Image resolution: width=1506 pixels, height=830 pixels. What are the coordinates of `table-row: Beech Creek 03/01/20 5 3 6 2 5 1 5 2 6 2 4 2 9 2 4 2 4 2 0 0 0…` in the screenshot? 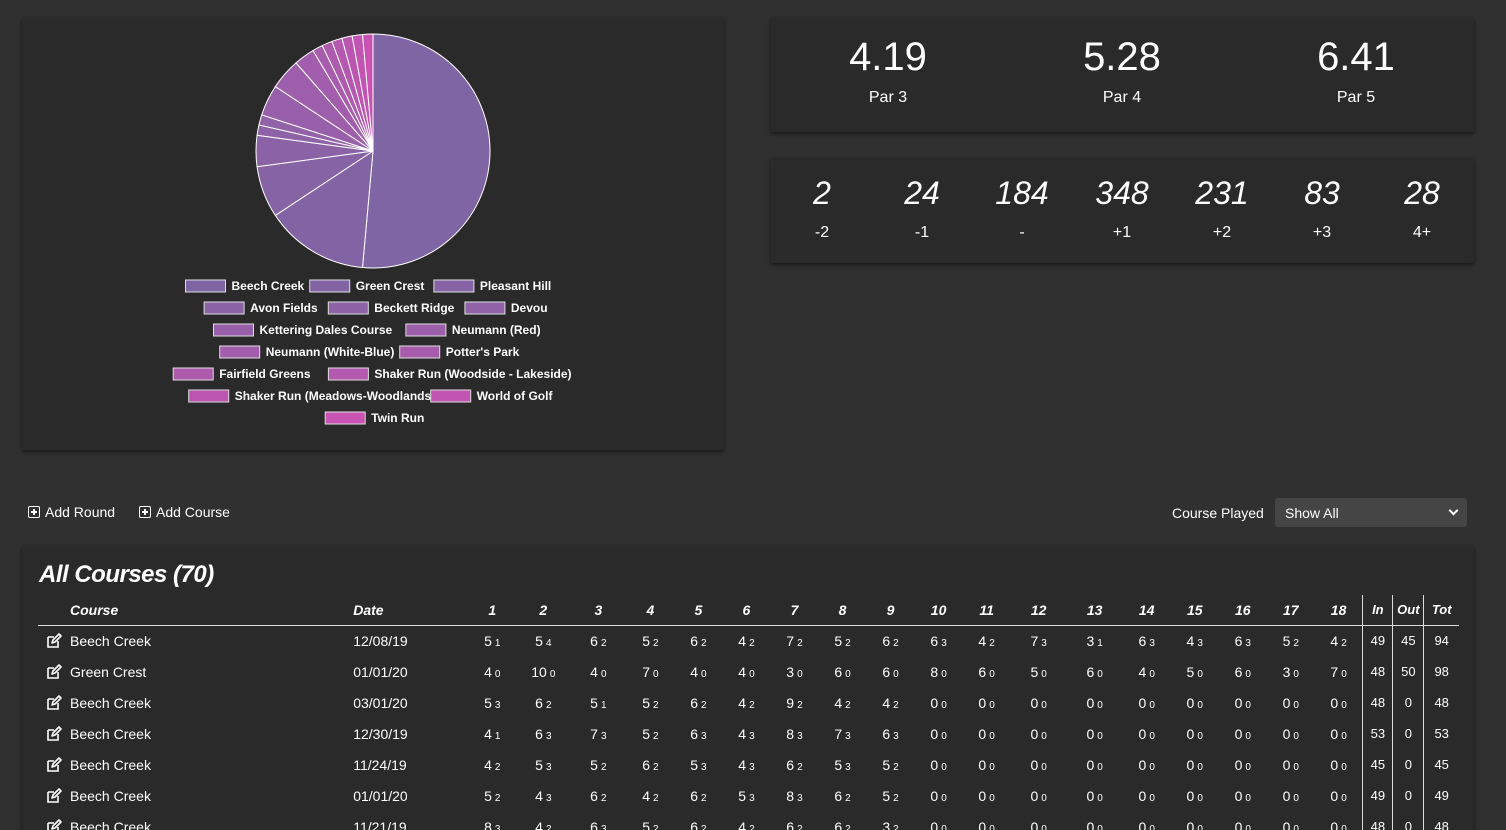 It's located at (748, 702).